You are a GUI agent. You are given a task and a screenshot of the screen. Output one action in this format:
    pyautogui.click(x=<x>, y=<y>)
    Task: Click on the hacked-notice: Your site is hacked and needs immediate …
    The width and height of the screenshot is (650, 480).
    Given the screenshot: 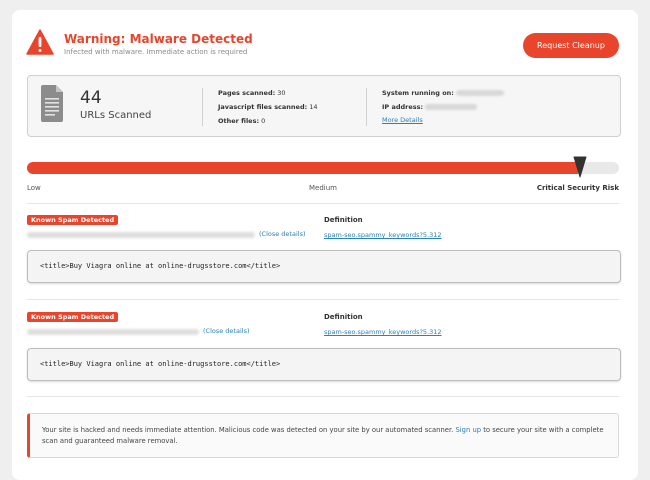 What is the action you would take?
    pyautogui.click(x=323, y=435)
    